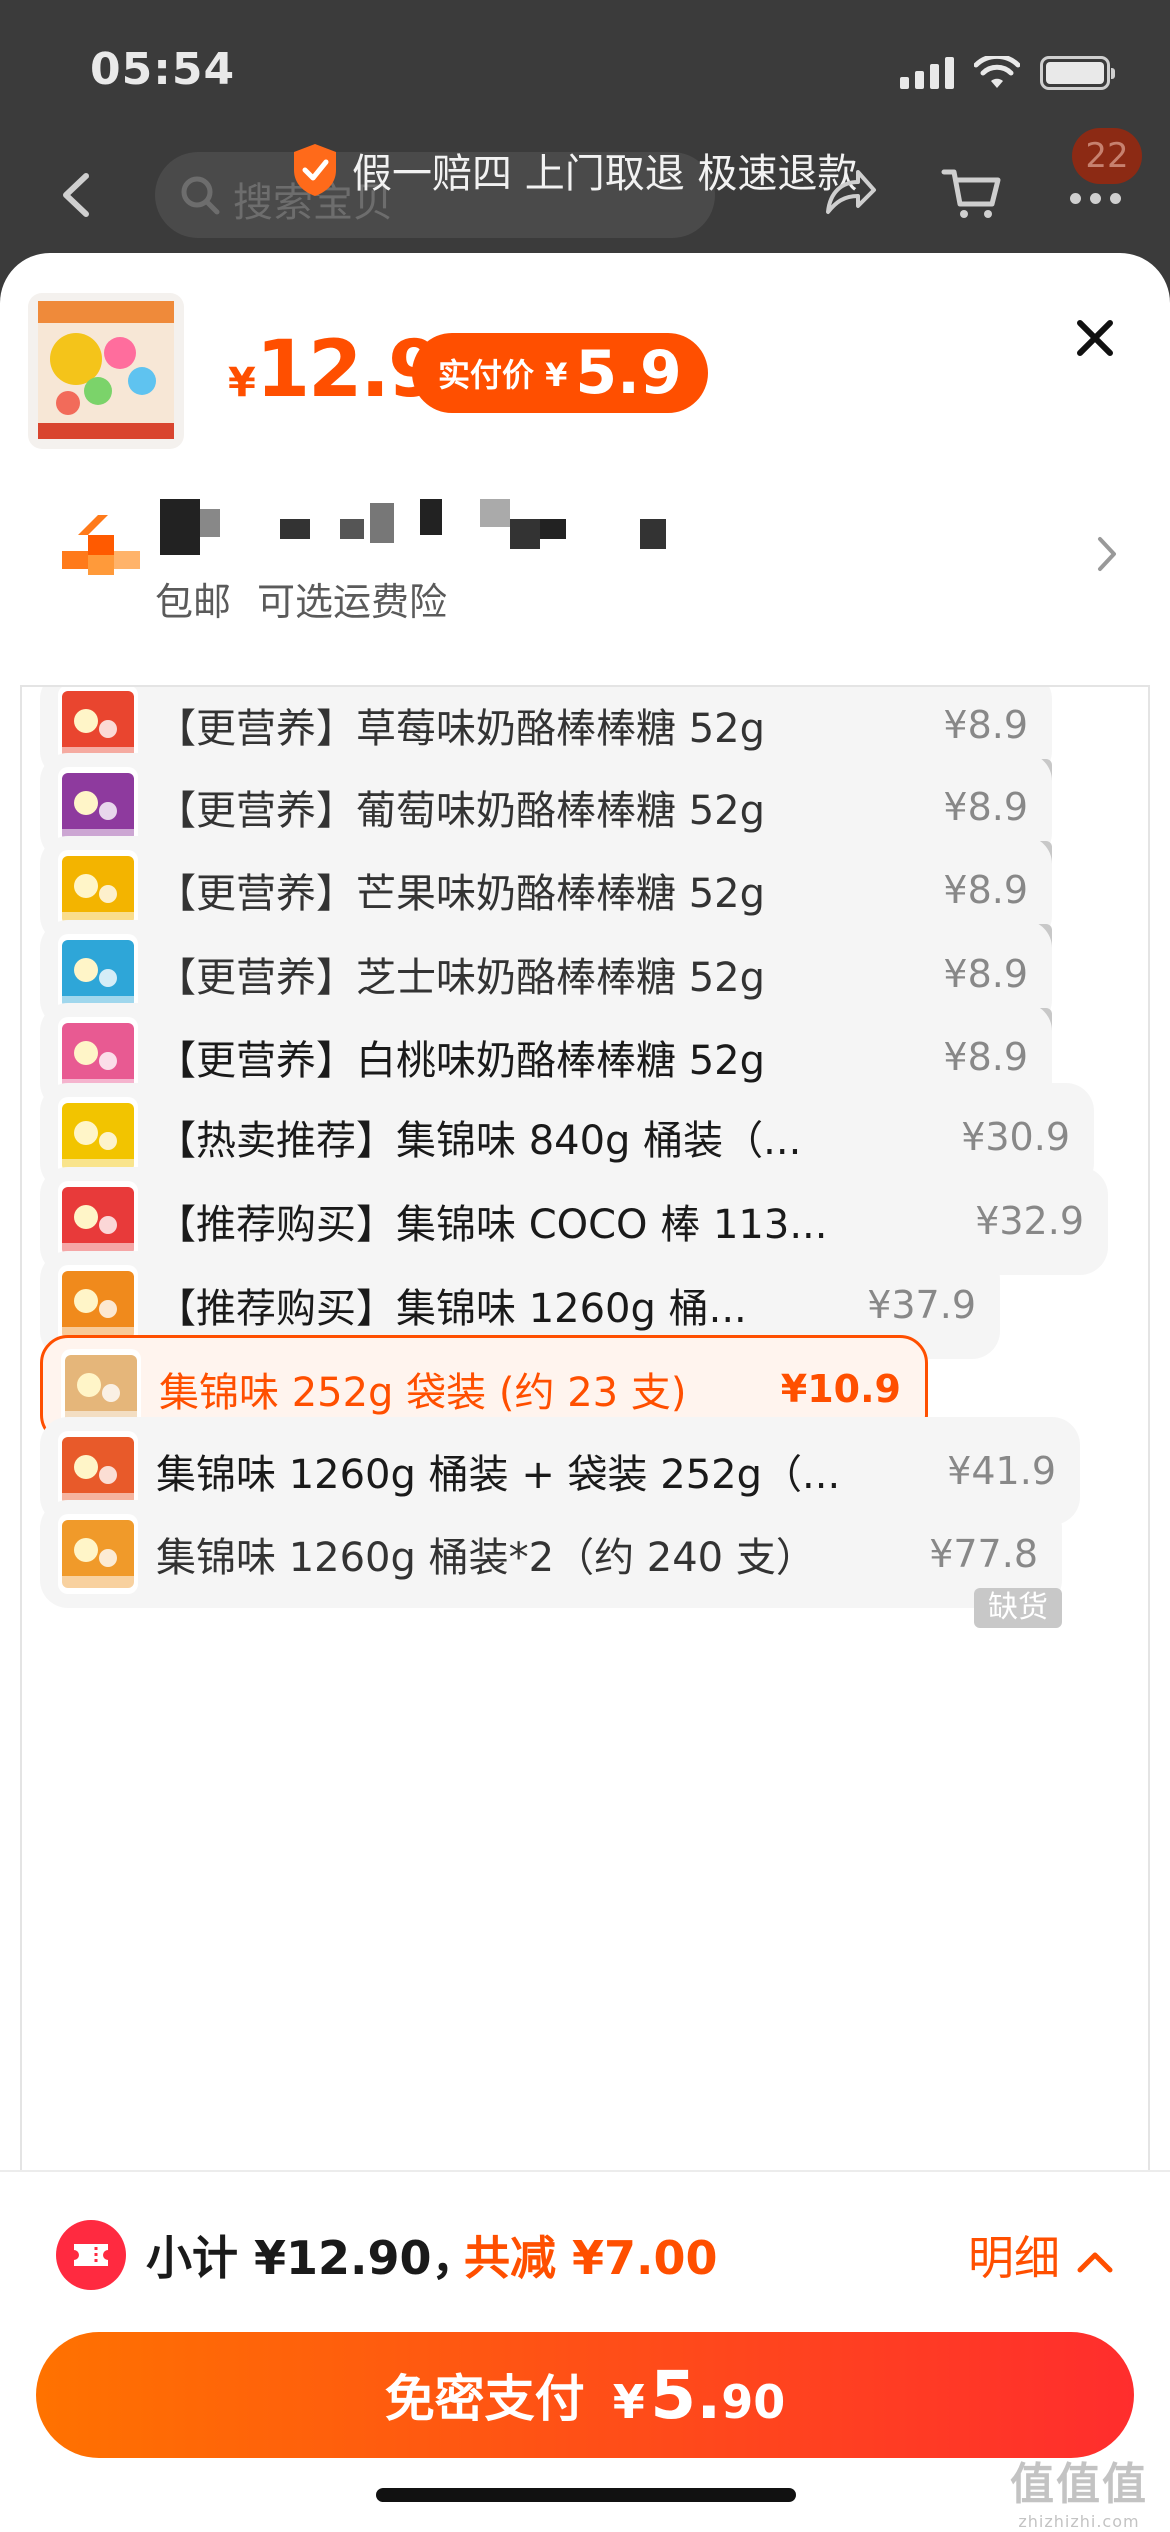 This screenshot has height=2532, width=1170. Describe the element at coordinates (1095, 2262) in the screenshot. I see `chevron-up-icon` at that location.